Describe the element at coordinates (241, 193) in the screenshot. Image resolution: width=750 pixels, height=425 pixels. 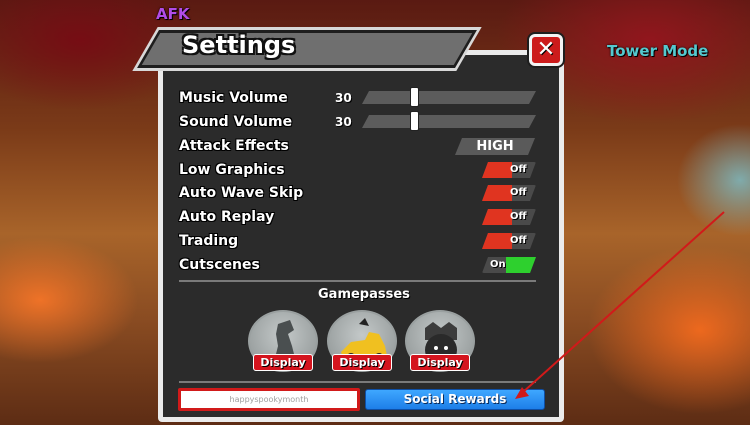
I see `auto-wave-skip-label: Auto Wave Skip` at that location.